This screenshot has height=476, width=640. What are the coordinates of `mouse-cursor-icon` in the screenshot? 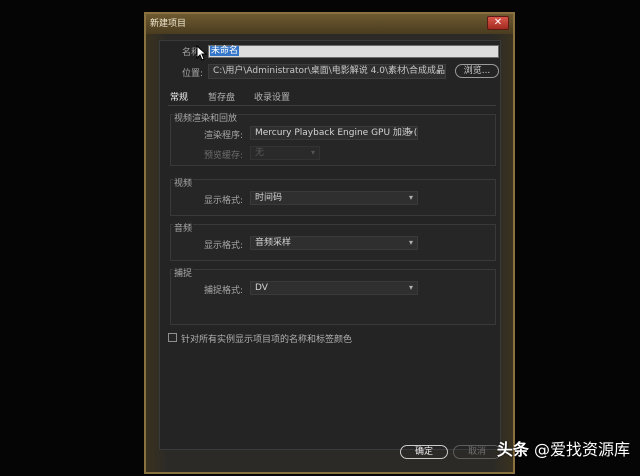 It's located at (202, 53).